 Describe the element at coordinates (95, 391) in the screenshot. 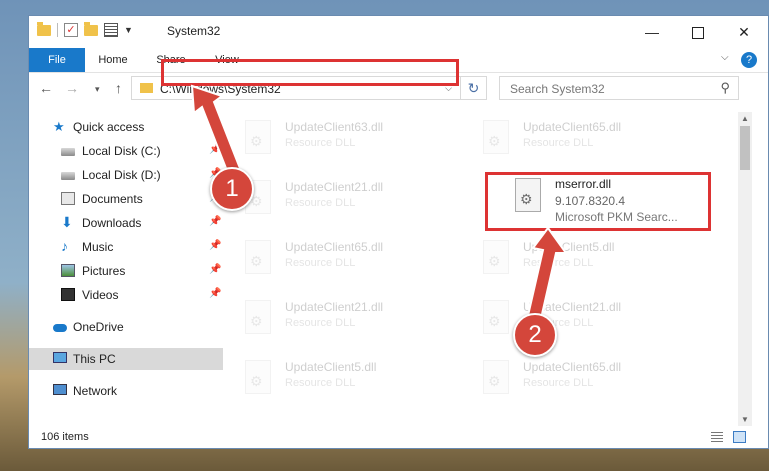

I see `sidebar-item-label: Network` at that location.